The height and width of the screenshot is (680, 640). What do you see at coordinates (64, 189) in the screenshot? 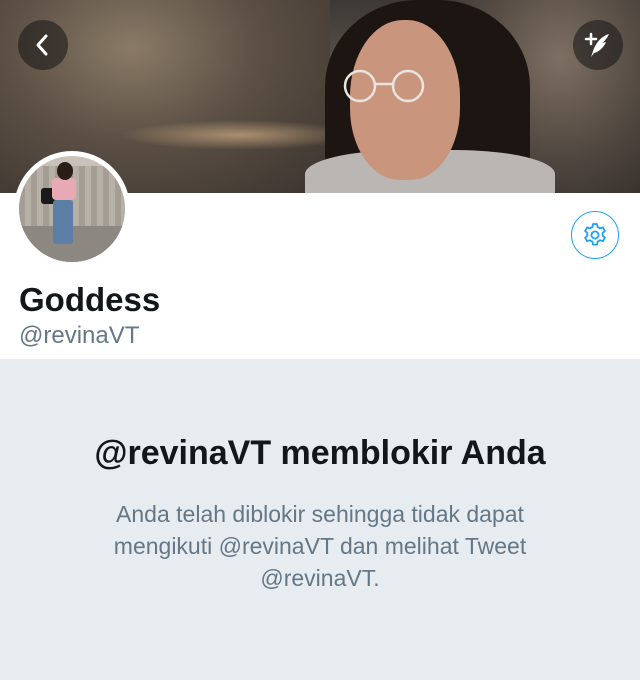
I see `avatar-top` at bounding box center [64, 189].